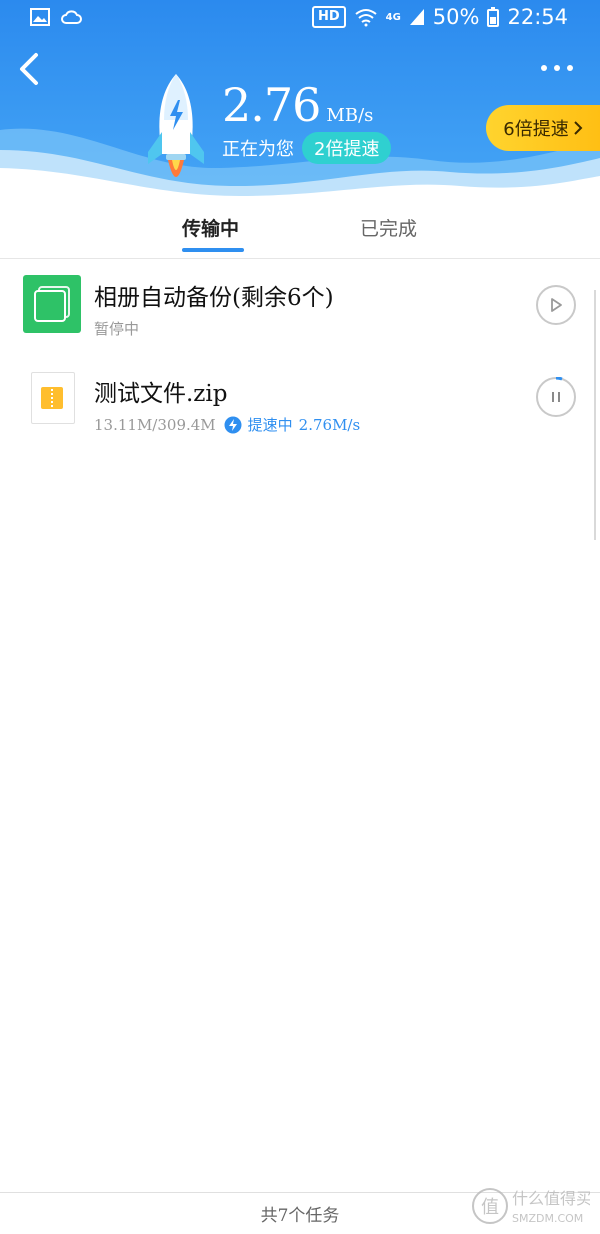  I want to click on back-button, so click(30, 69).